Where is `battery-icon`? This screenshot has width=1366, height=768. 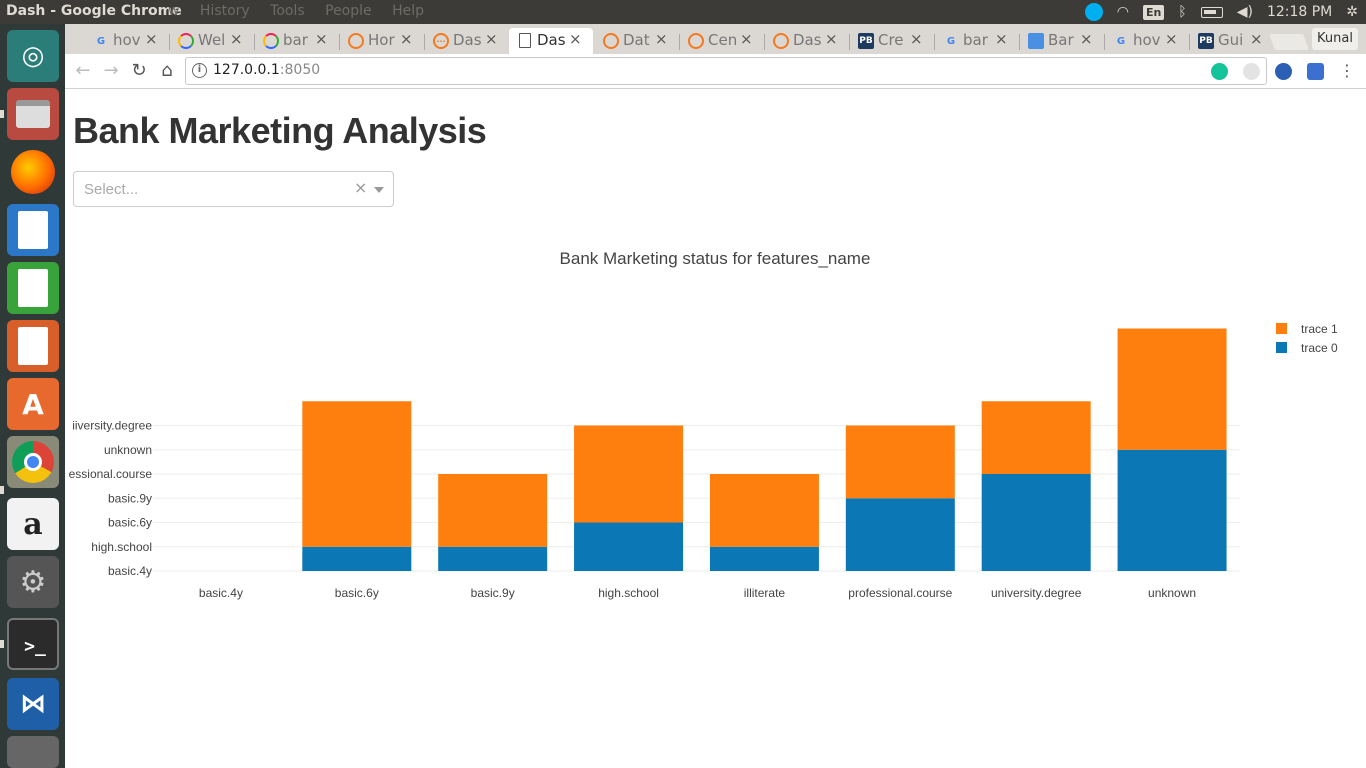 battery-icon is located at coordinates (1211, 12).